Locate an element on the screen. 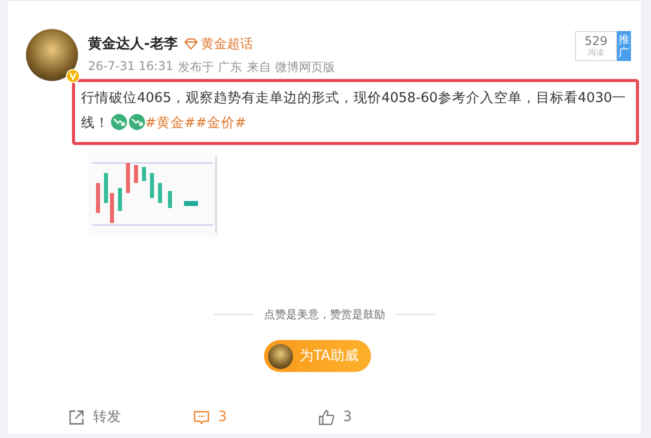 This screenshot has height=438, width=651. author-name: 黄金达人-老李 is located at coordinates (133, 44).